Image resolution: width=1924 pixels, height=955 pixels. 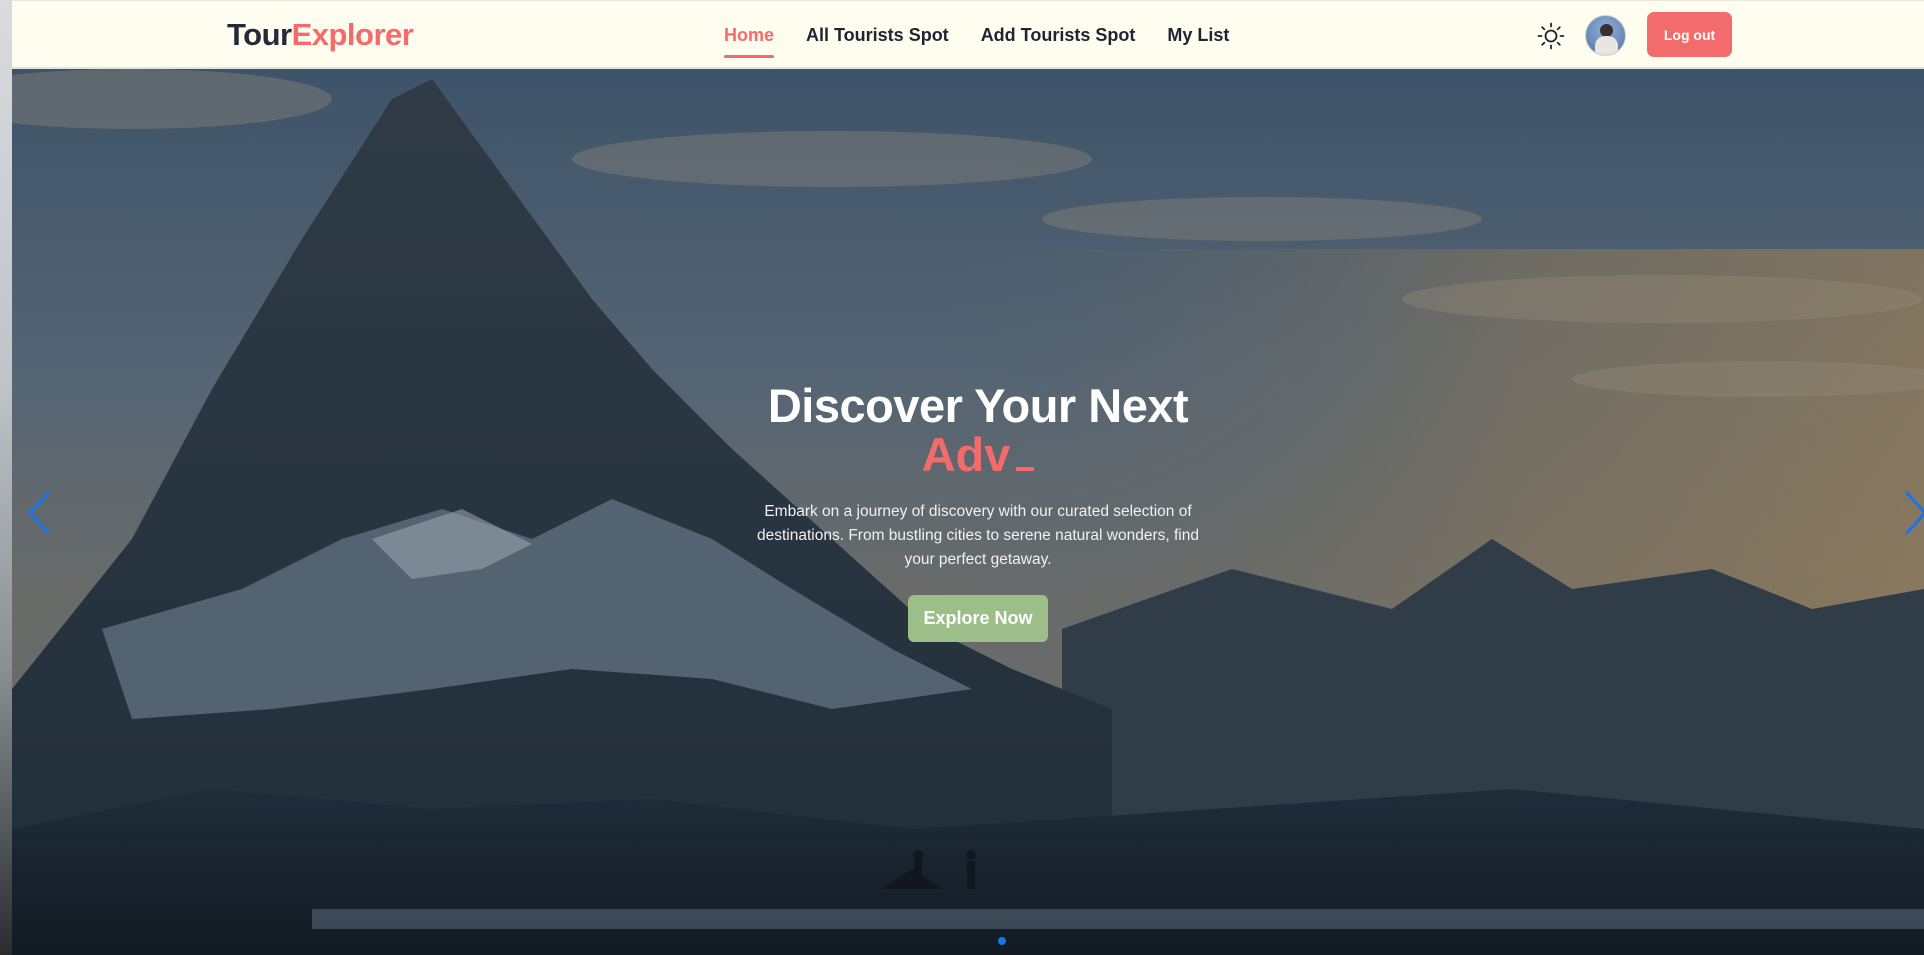 I want to click on carousel-next-button, so click(x=1909, y=513).